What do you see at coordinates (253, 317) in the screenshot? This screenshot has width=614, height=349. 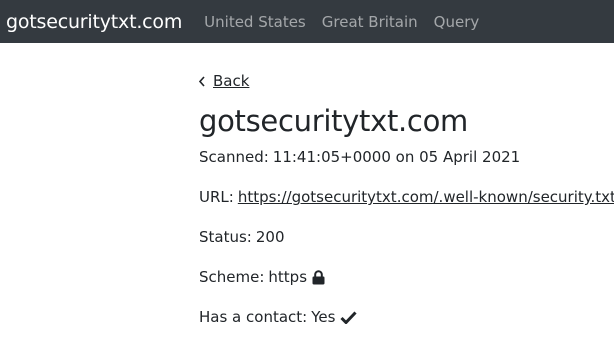 I see `contact-label: Has a contact:` at bounding box center [253, 317].